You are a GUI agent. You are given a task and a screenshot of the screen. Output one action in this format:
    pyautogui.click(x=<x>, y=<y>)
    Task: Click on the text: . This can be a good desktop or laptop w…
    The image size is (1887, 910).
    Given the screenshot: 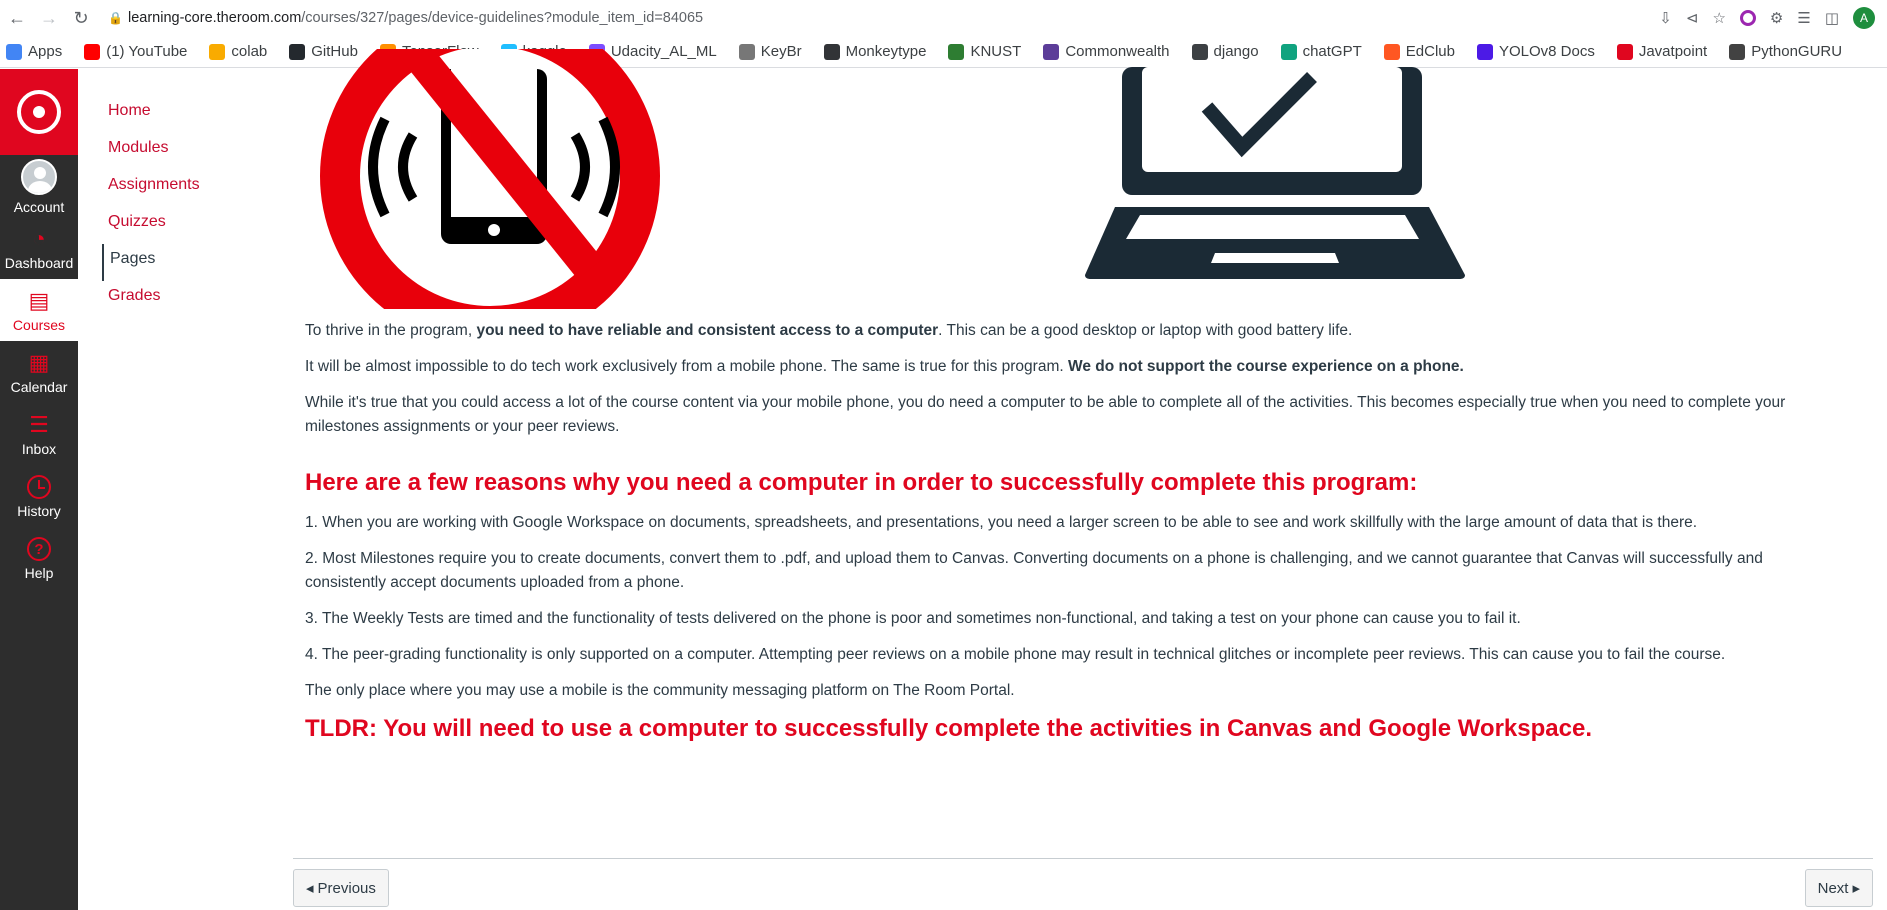 What is the action you would take?
    pyautogui.click(x=1145, y=330)
    